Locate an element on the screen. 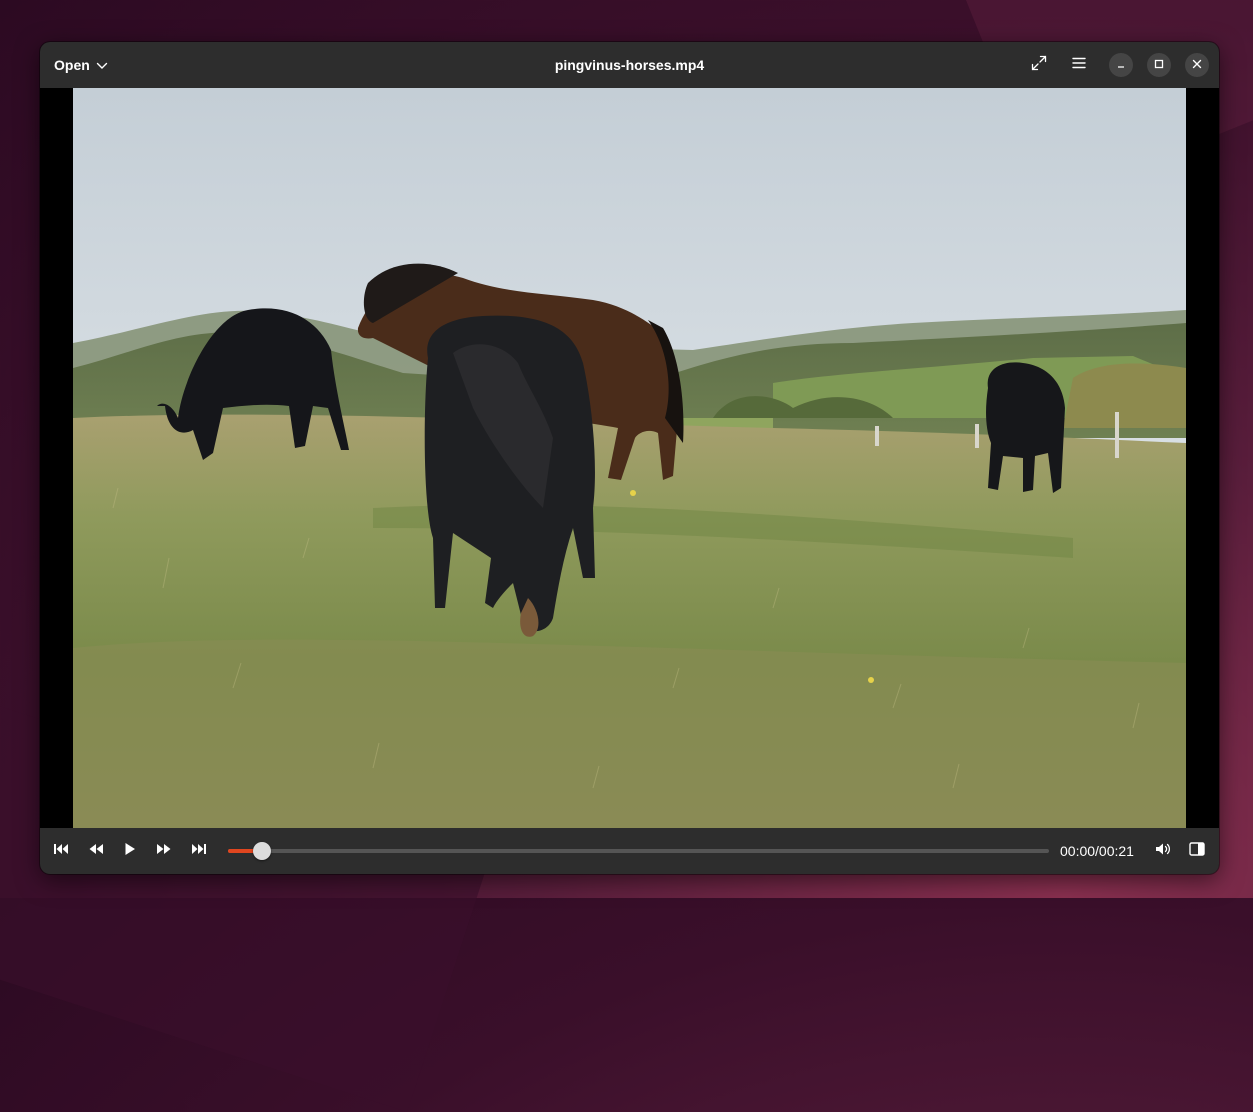 Image resolution: width=1253 pixels, height=1112 pixels. chevron-down-icon is located at coordinates (102, 65).